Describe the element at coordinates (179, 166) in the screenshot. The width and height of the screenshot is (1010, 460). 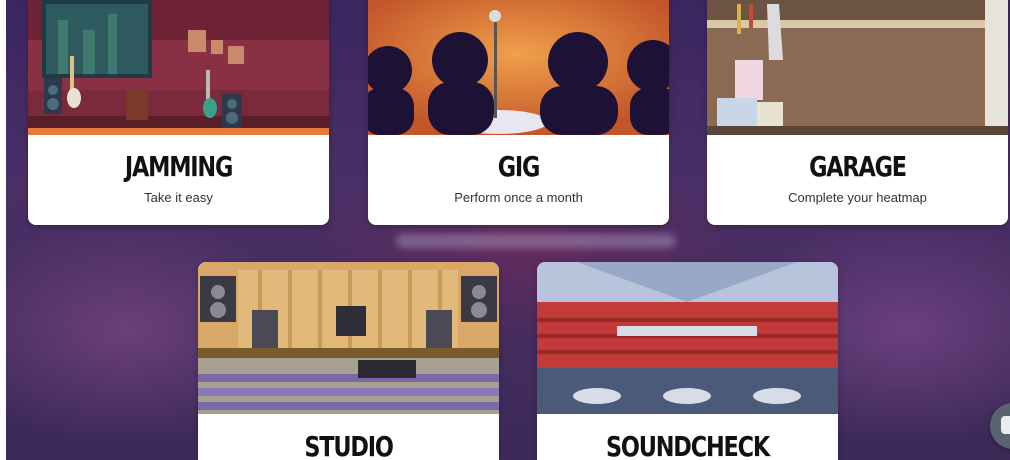
I see `card-title: JAMMING` at that location.